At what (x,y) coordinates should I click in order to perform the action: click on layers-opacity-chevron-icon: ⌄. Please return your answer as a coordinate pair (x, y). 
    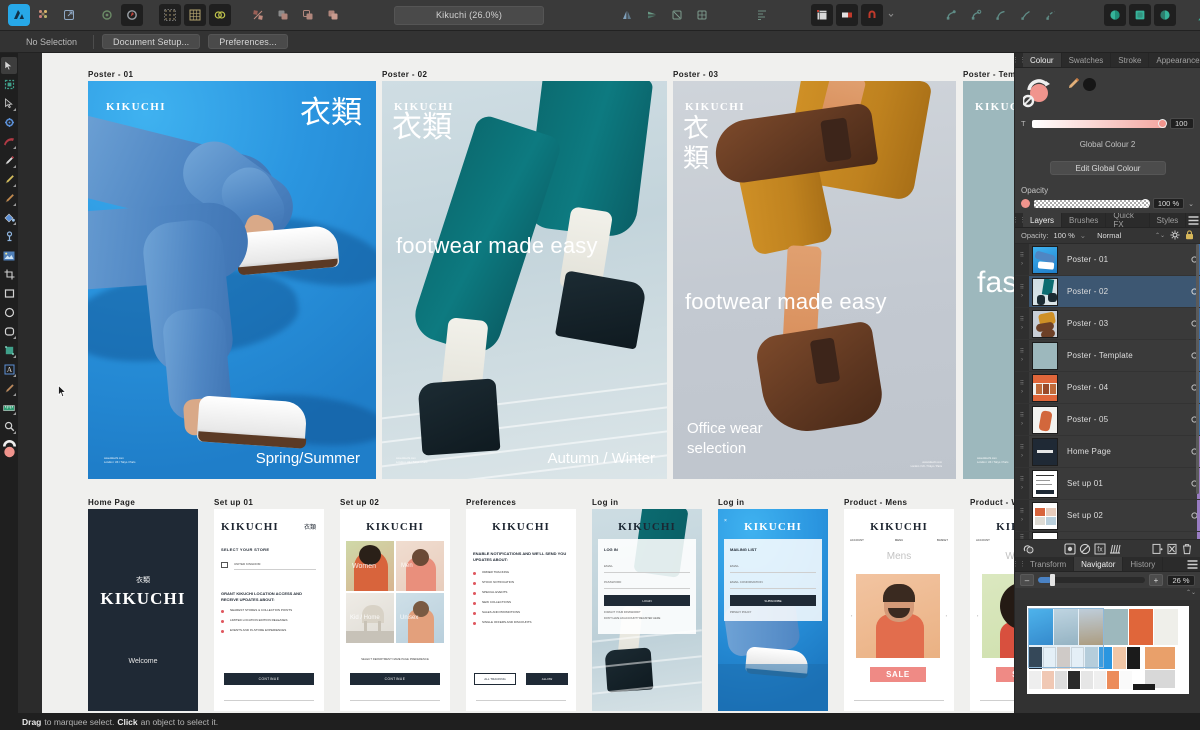
    Looking at the image, I should click on (1083, 235).